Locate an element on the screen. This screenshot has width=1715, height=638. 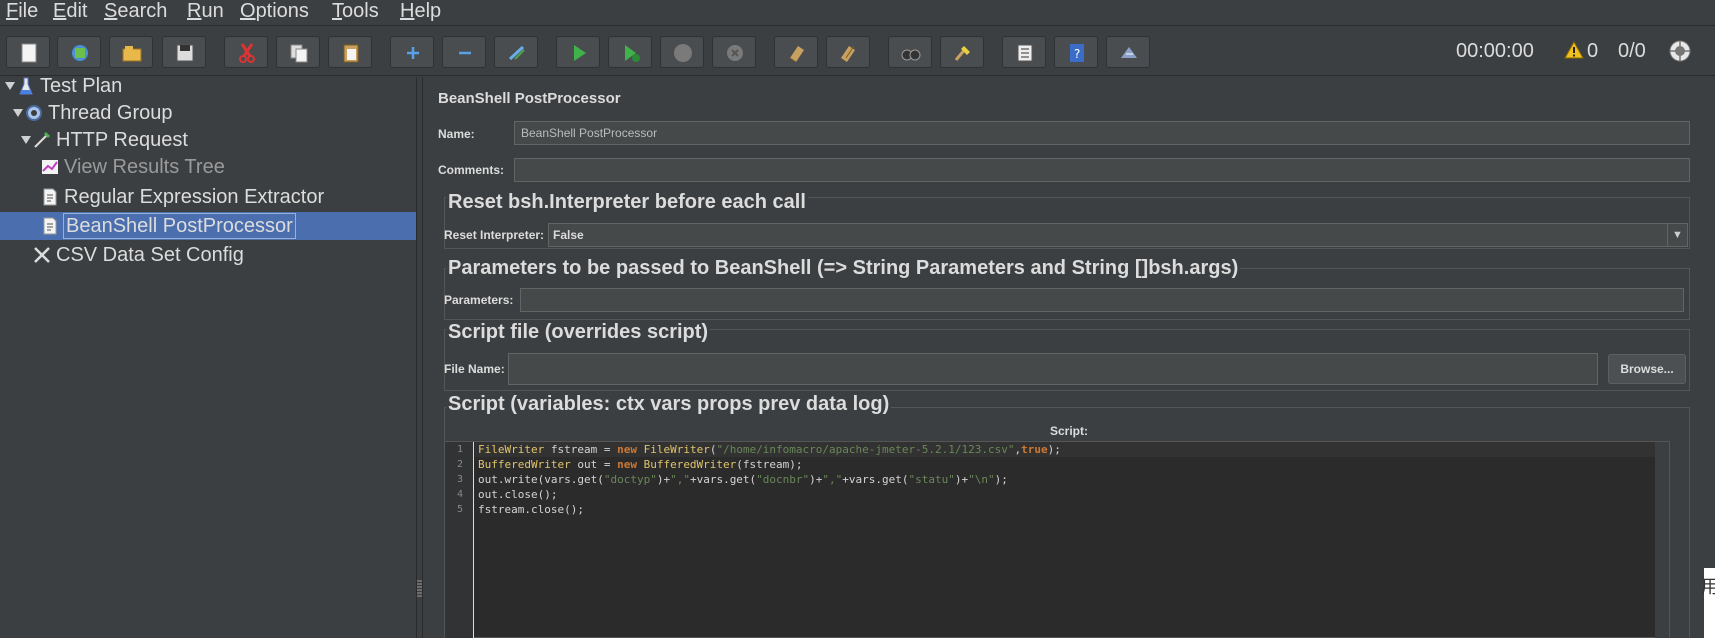
menu-options: Options is located at coordinates (274, 12).